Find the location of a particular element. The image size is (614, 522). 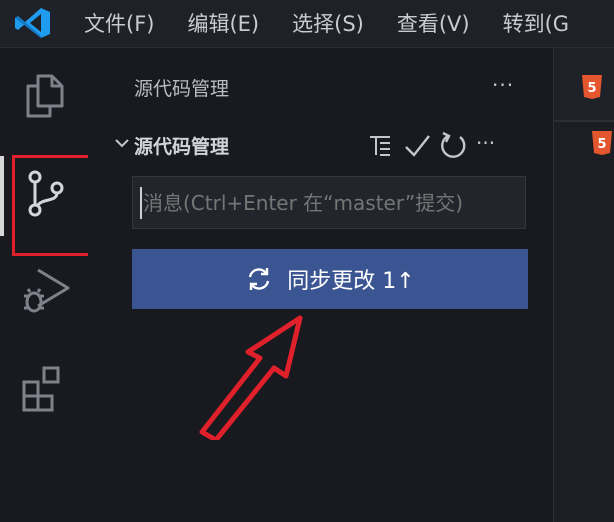

menu-item-go: 转到(G is located at coordinates (536, 24).